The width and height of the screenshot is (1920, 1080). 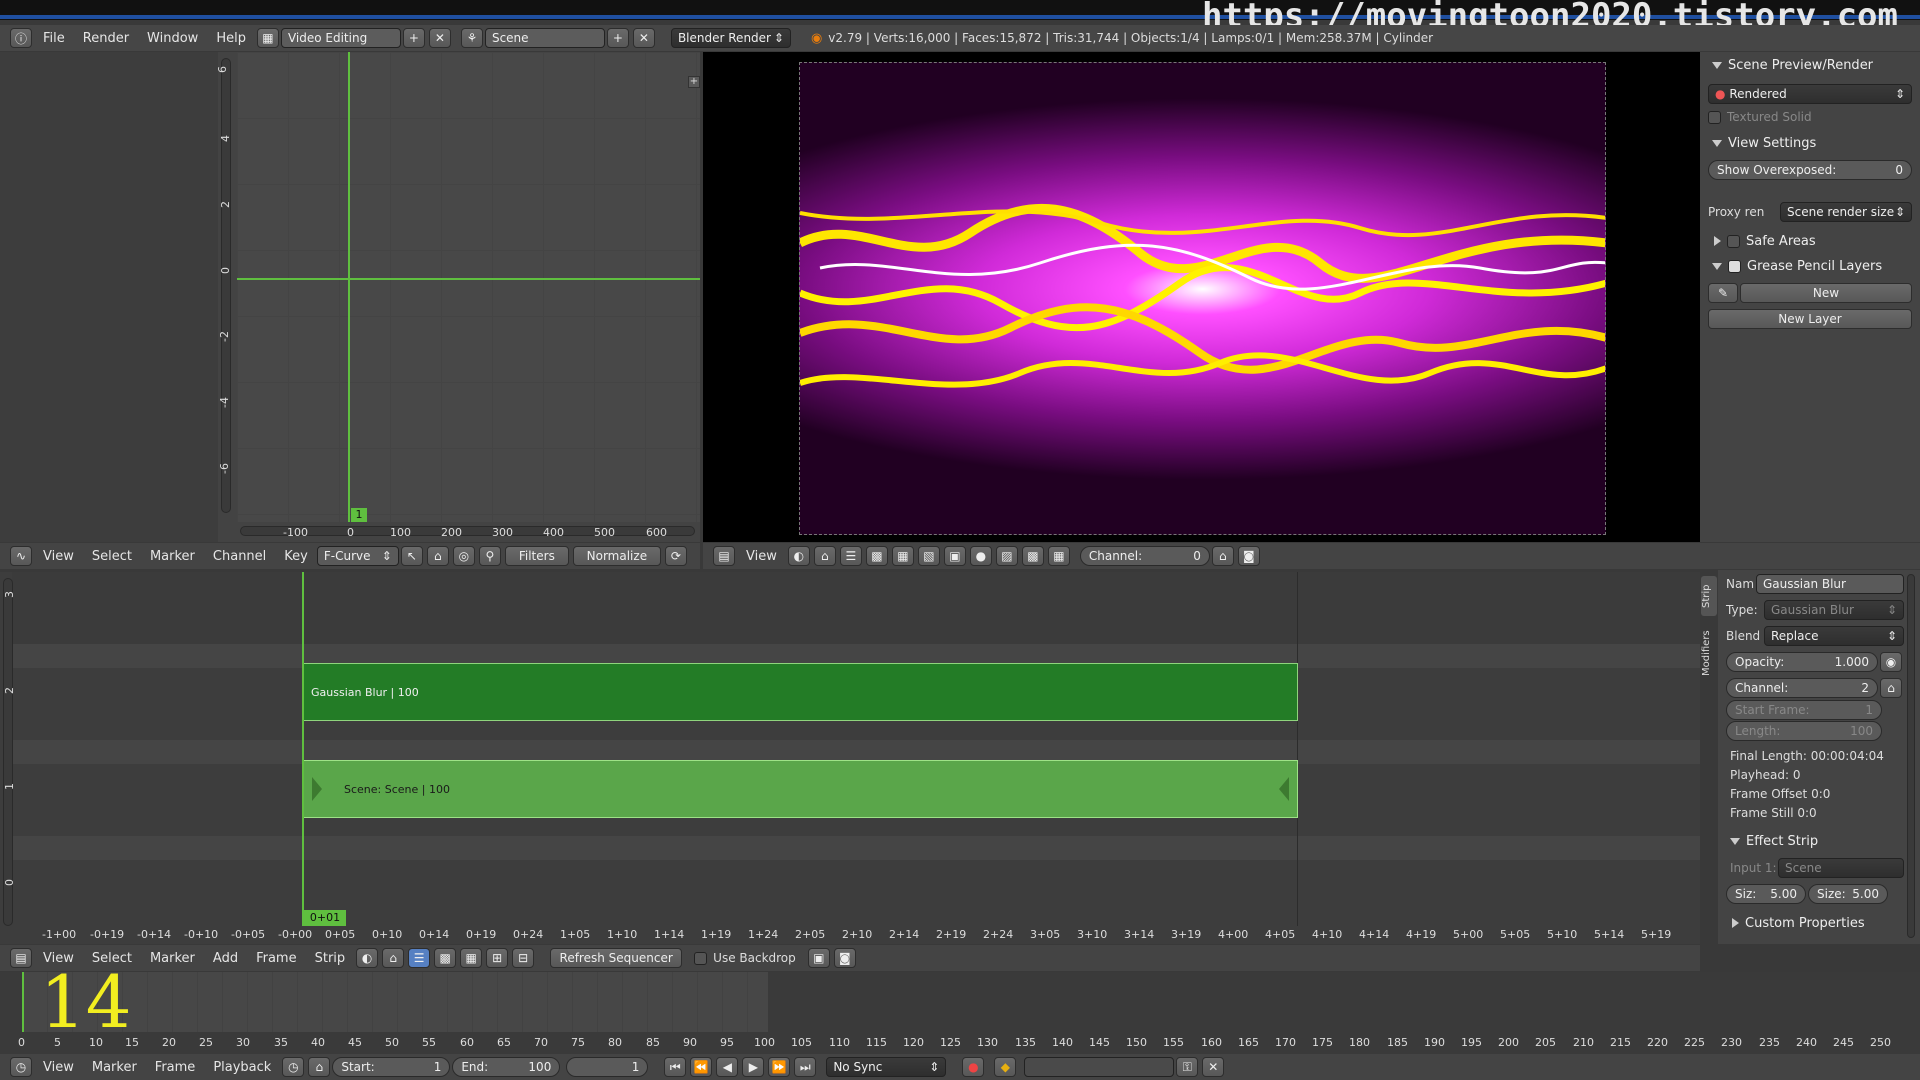 What do you see at coordinates (172, 38) in the screenshot?
I see `menu-window: Window` at bounding box center [172, 38].